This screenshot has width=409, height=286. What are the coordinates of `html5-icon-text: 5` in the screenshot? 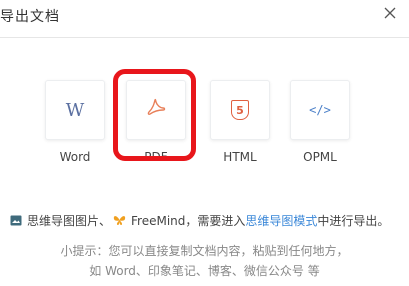 It's located at (240, 110).